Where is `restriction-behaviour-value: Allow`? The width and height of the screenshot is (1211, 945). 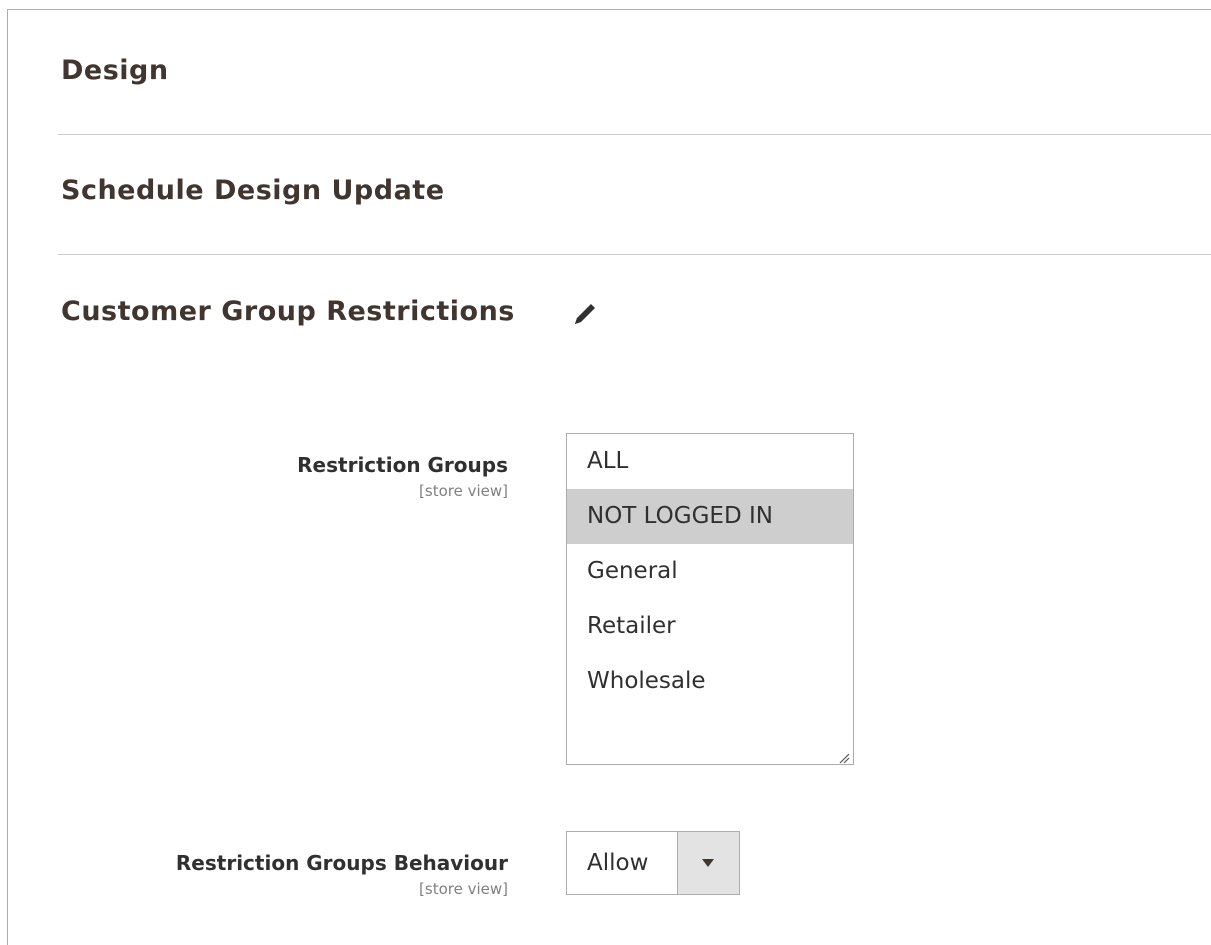
restriction-behaviour-value: Allow is located at coordinates (618, 863).